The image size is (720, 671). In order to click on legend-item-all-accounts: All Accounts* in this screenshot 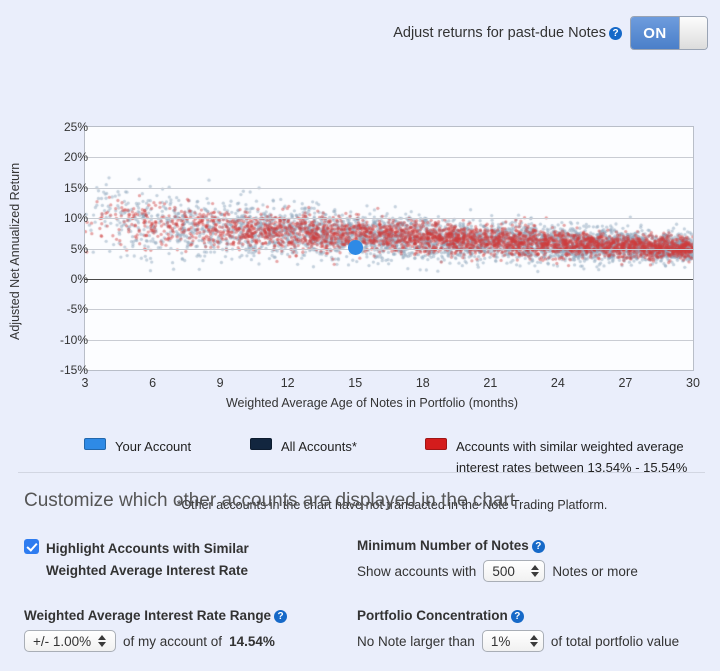, I will do `click(303, 446)`.